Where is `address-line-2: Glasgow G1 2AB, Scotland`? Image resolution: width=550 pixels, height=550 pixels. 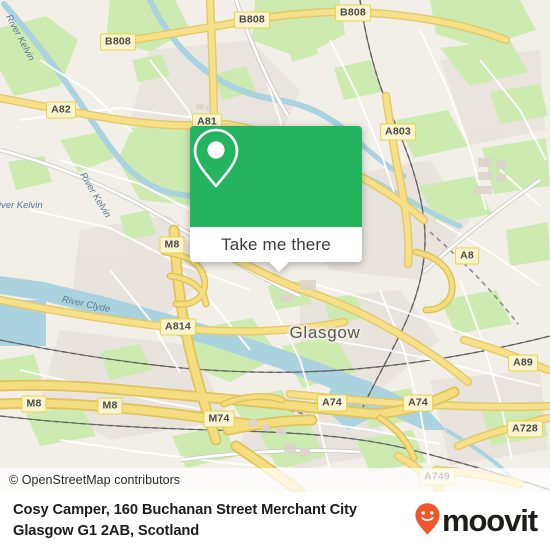
address-line-2: Glasgow G1 2AB, Scotland is located at coordinates (106, 531).